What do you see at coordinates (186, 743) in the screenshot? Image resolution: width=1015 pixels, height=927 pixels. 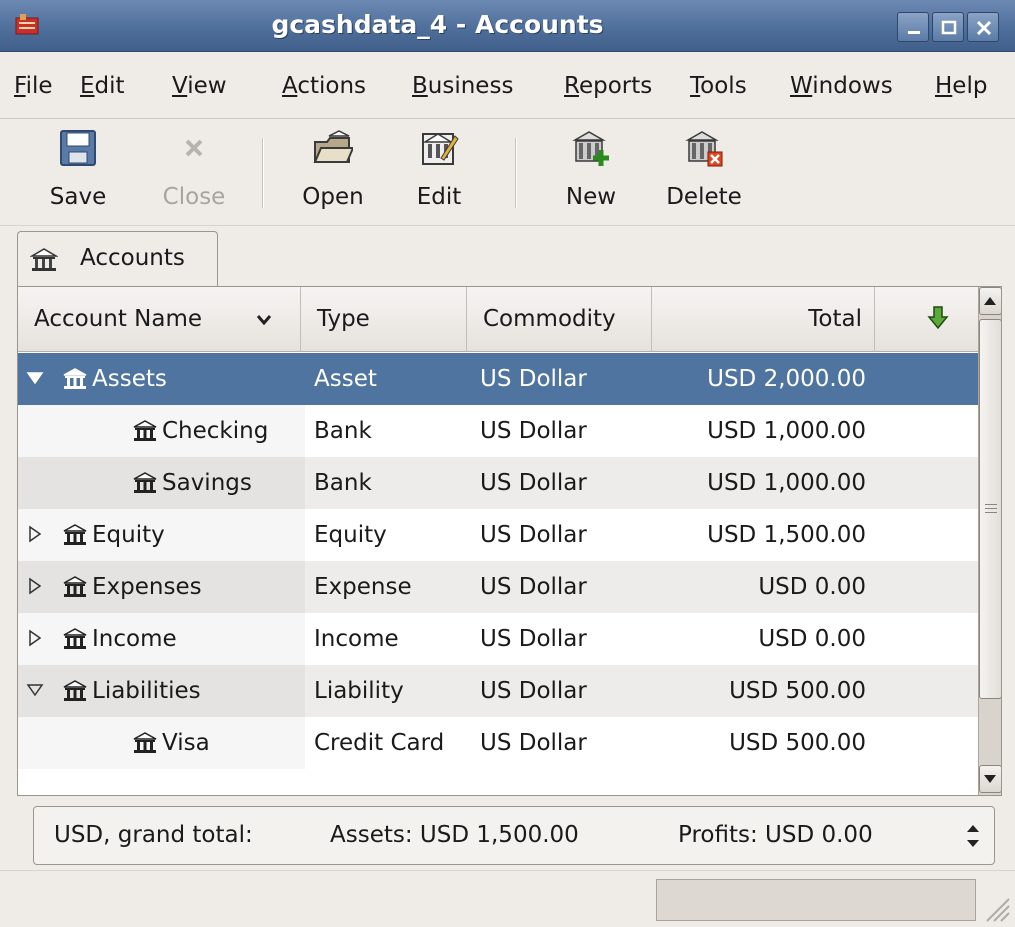 I see `account-name: Visa` at bounding box center [186, 743].